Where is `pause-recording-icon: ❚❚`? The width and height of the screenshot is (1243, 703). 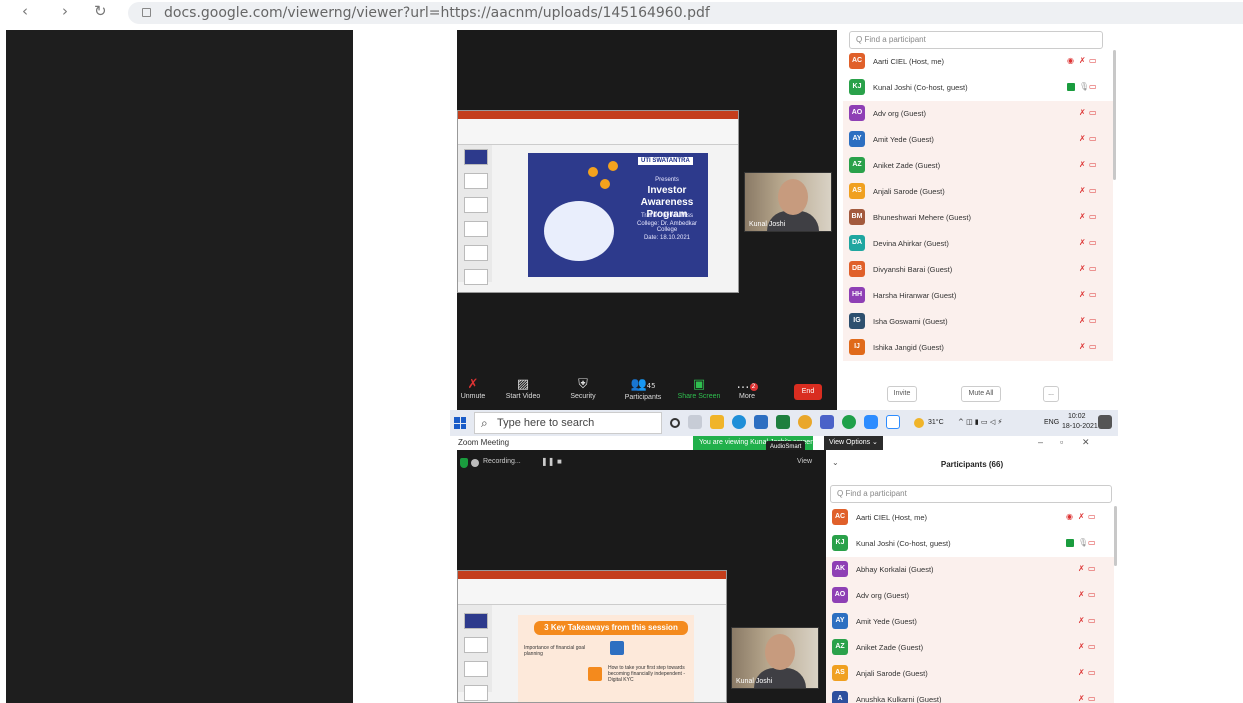 pause-recording-icon: ❚❚ is located at coordinates (547, 461).